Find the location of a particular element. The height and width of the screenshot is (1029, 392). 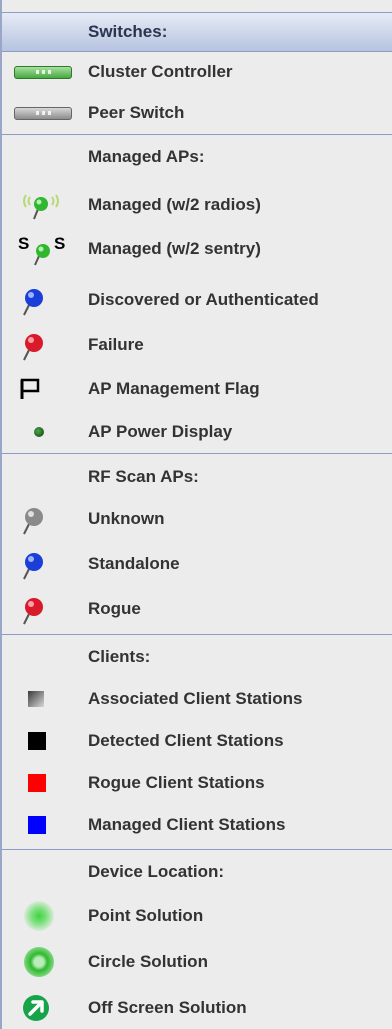

section-header-label: Device Location: is located at coordinates (156, 871).